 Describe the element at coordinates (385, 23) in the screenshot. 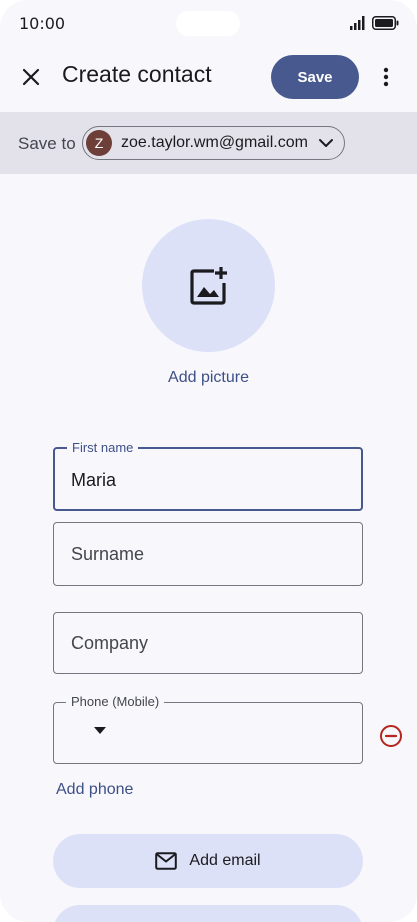

I see `battery-icon` at that location.